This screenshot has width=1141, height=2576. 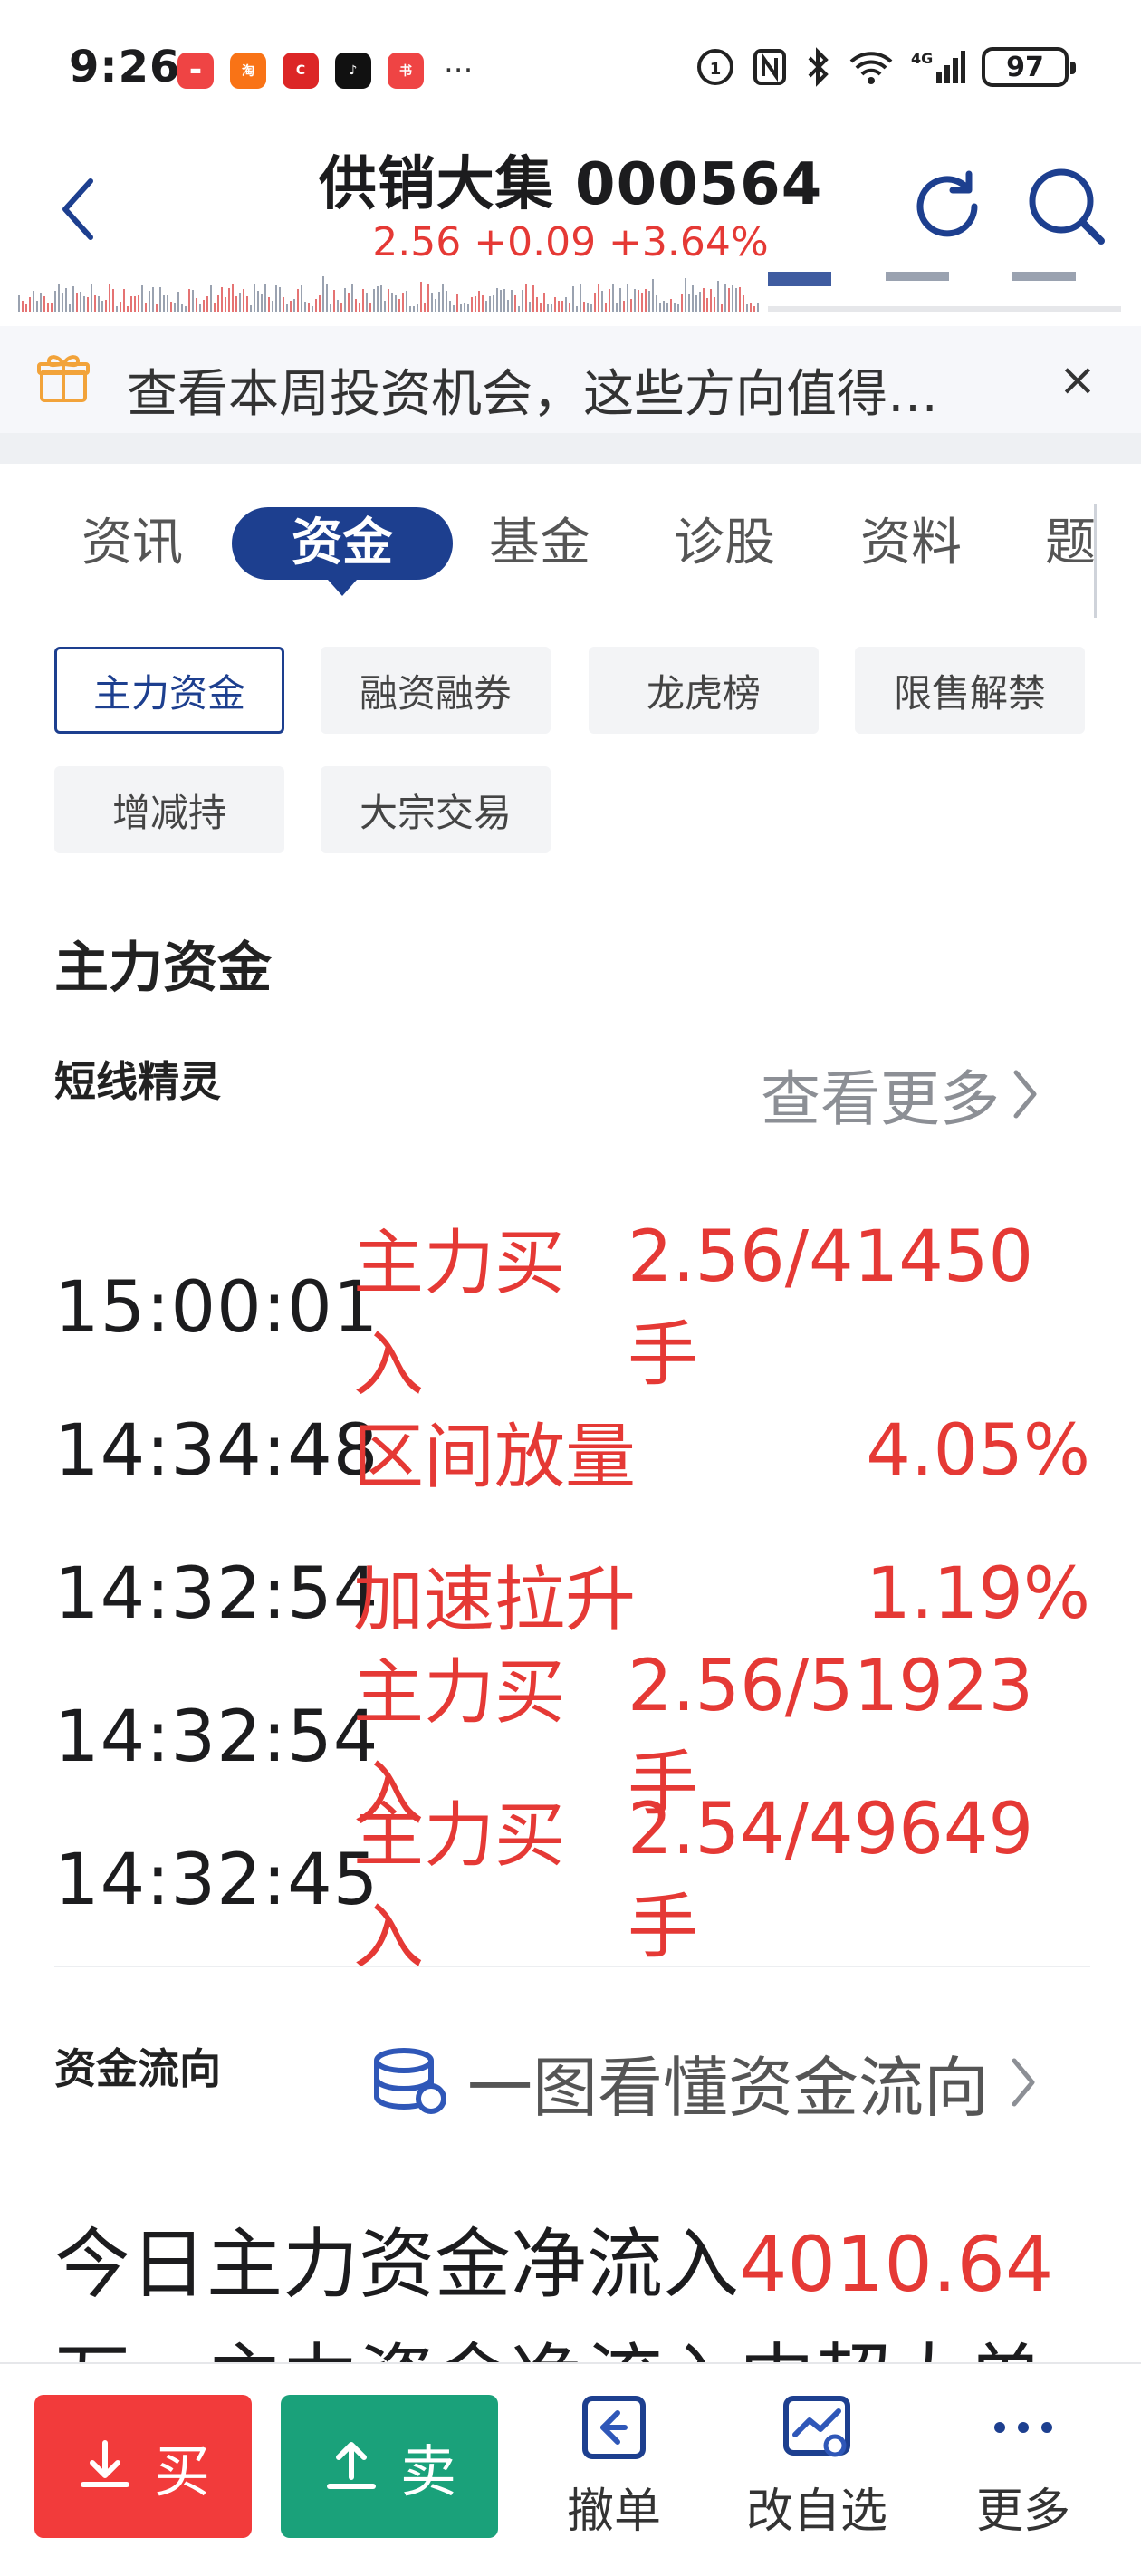 I want to click on tab-diagnosis: 诊股, so click(x=725, y=543).